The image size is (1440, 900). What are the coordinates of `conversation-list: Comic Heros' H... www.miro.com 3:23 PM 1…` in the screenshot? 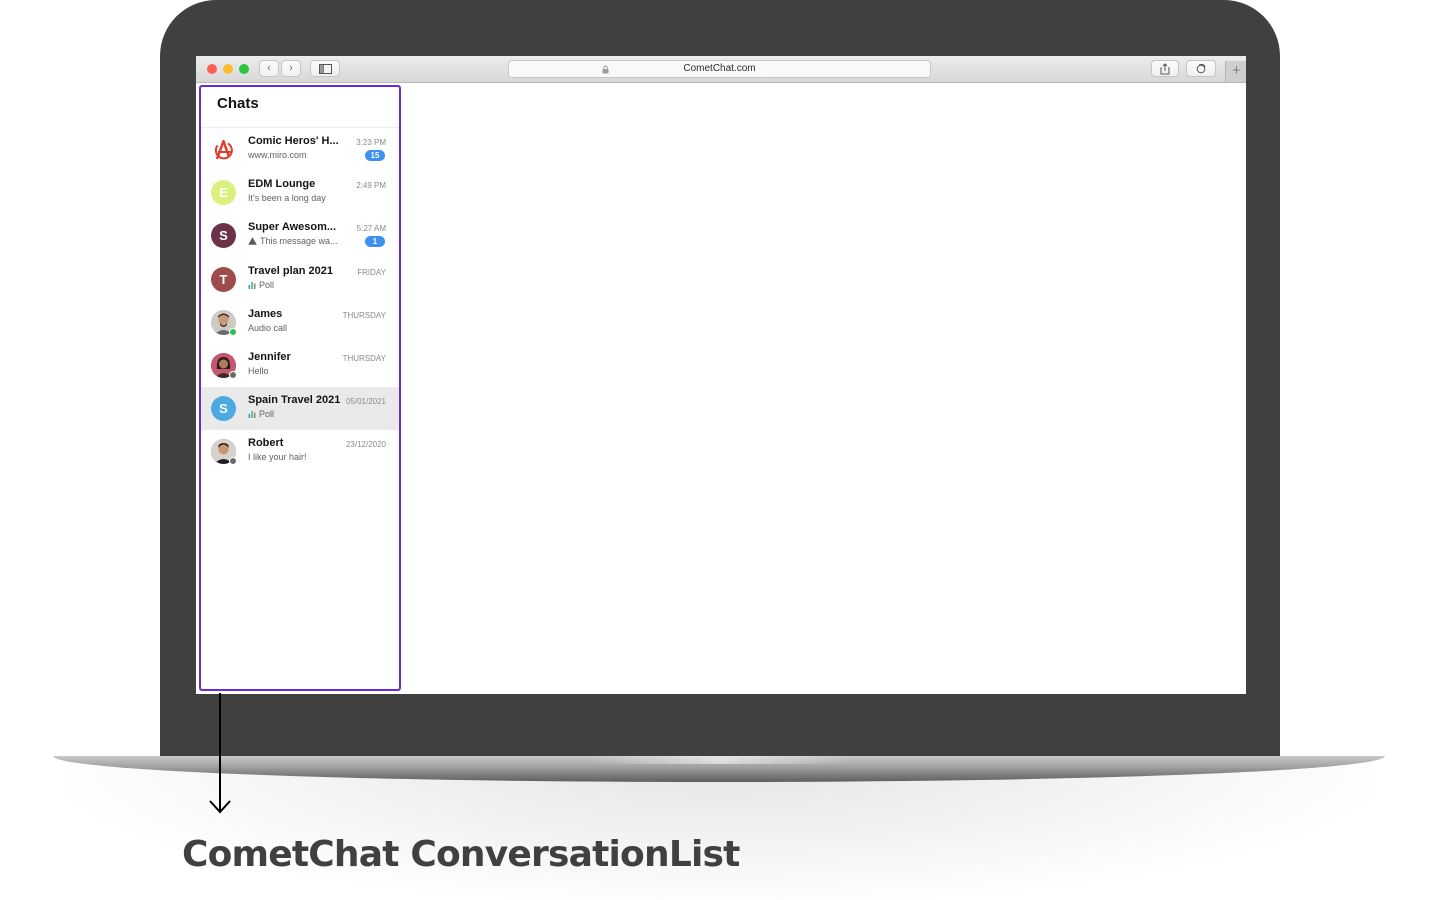 It's located at (300, 301).